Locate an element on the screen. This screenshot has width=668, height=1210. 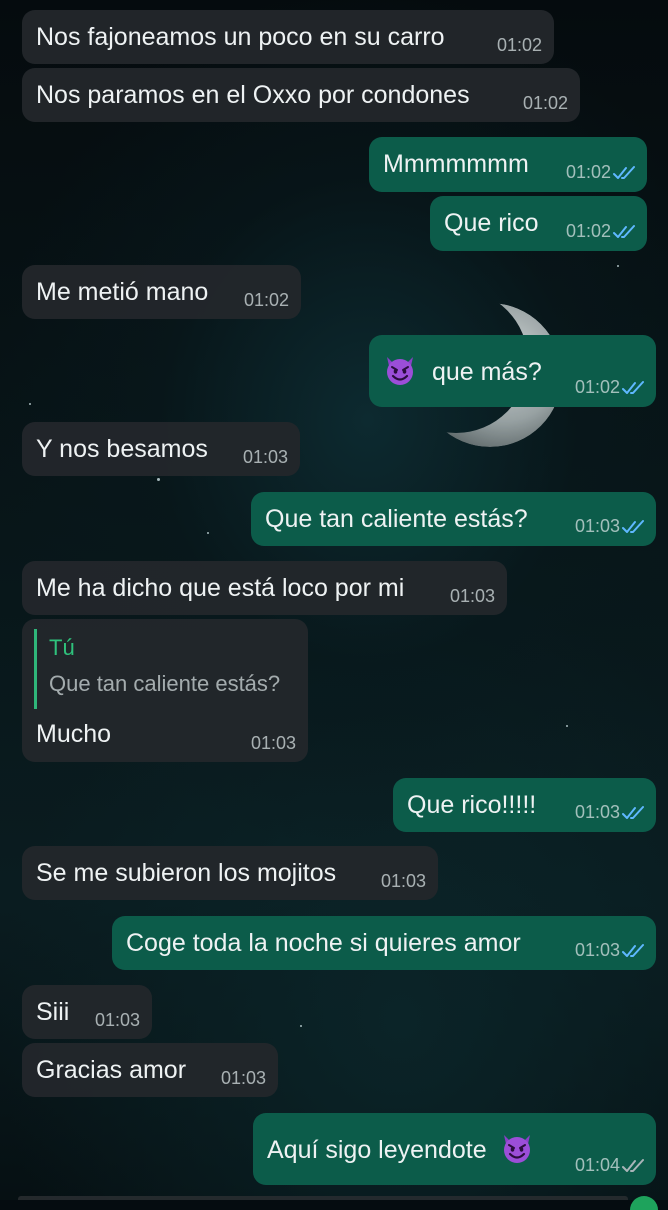
message-text: Me ha dicho que está loco por mi is located at coordinates (220, 588).